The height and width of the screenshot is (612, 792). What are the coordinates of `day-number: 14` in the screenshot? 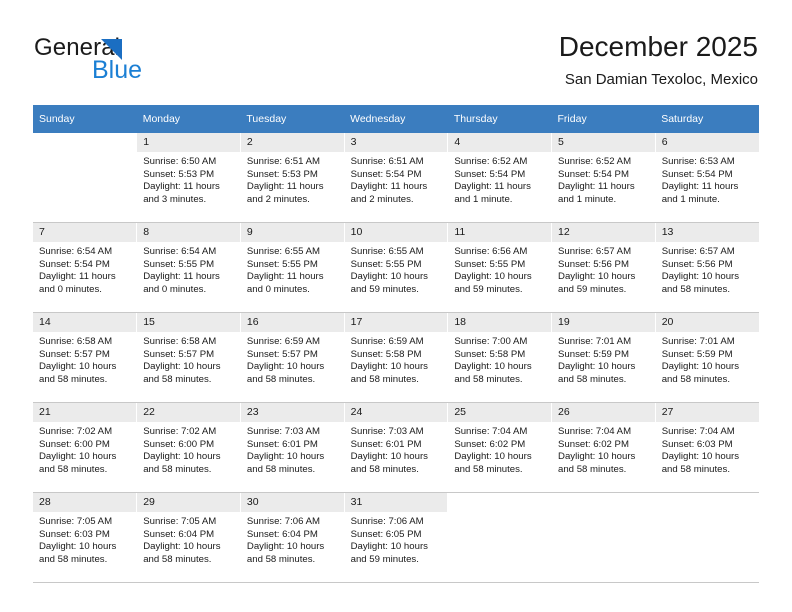 It's located at (85, 322).